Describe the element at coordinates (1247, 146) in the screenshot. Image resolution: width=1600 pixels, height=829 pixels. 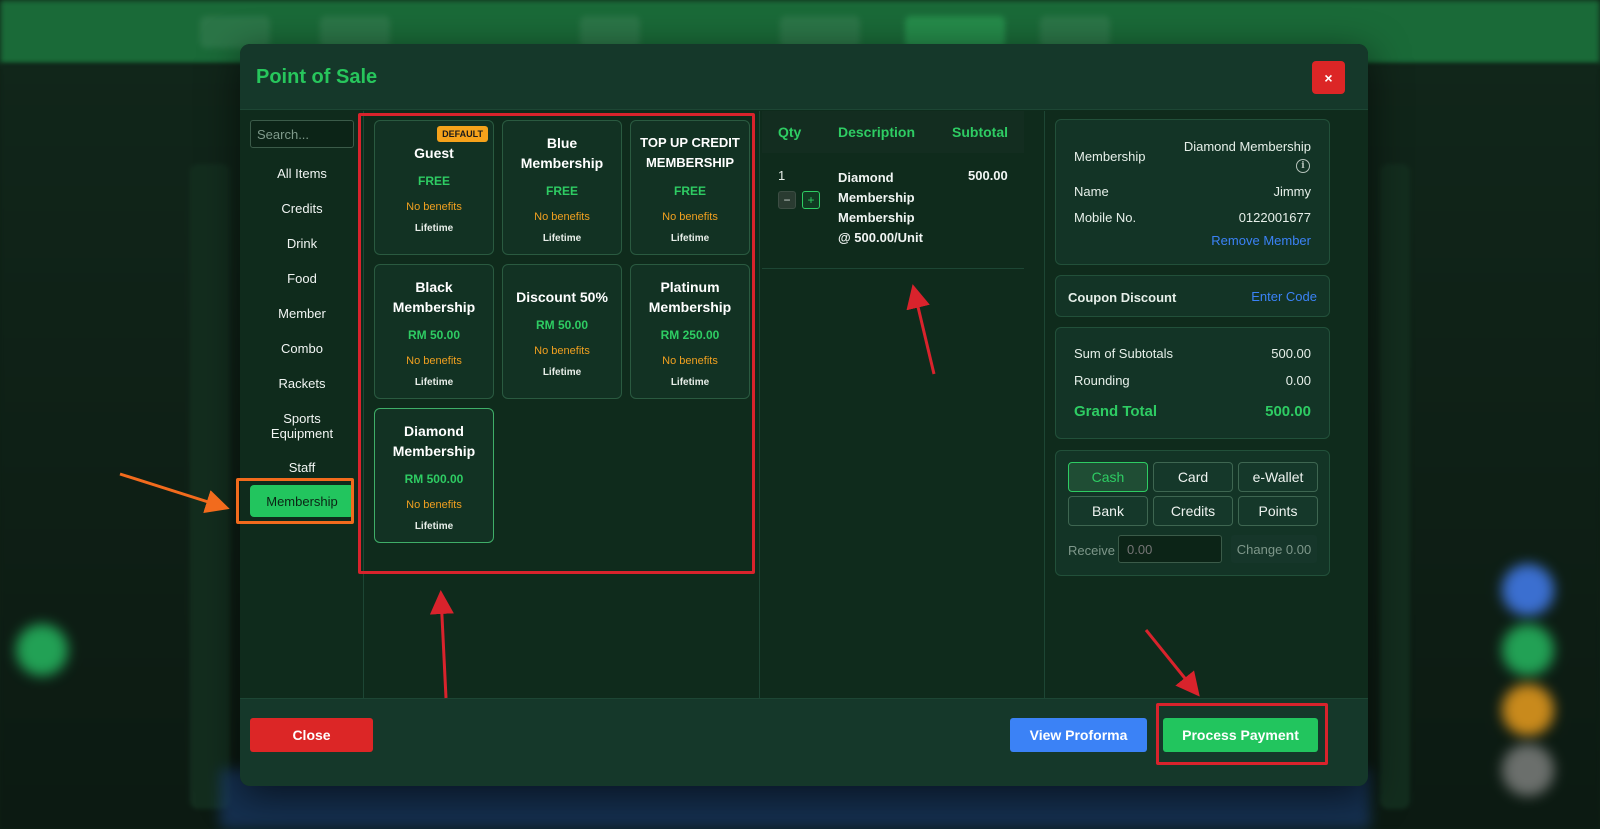
I see `membership-value: Diamond Membership` at that location.